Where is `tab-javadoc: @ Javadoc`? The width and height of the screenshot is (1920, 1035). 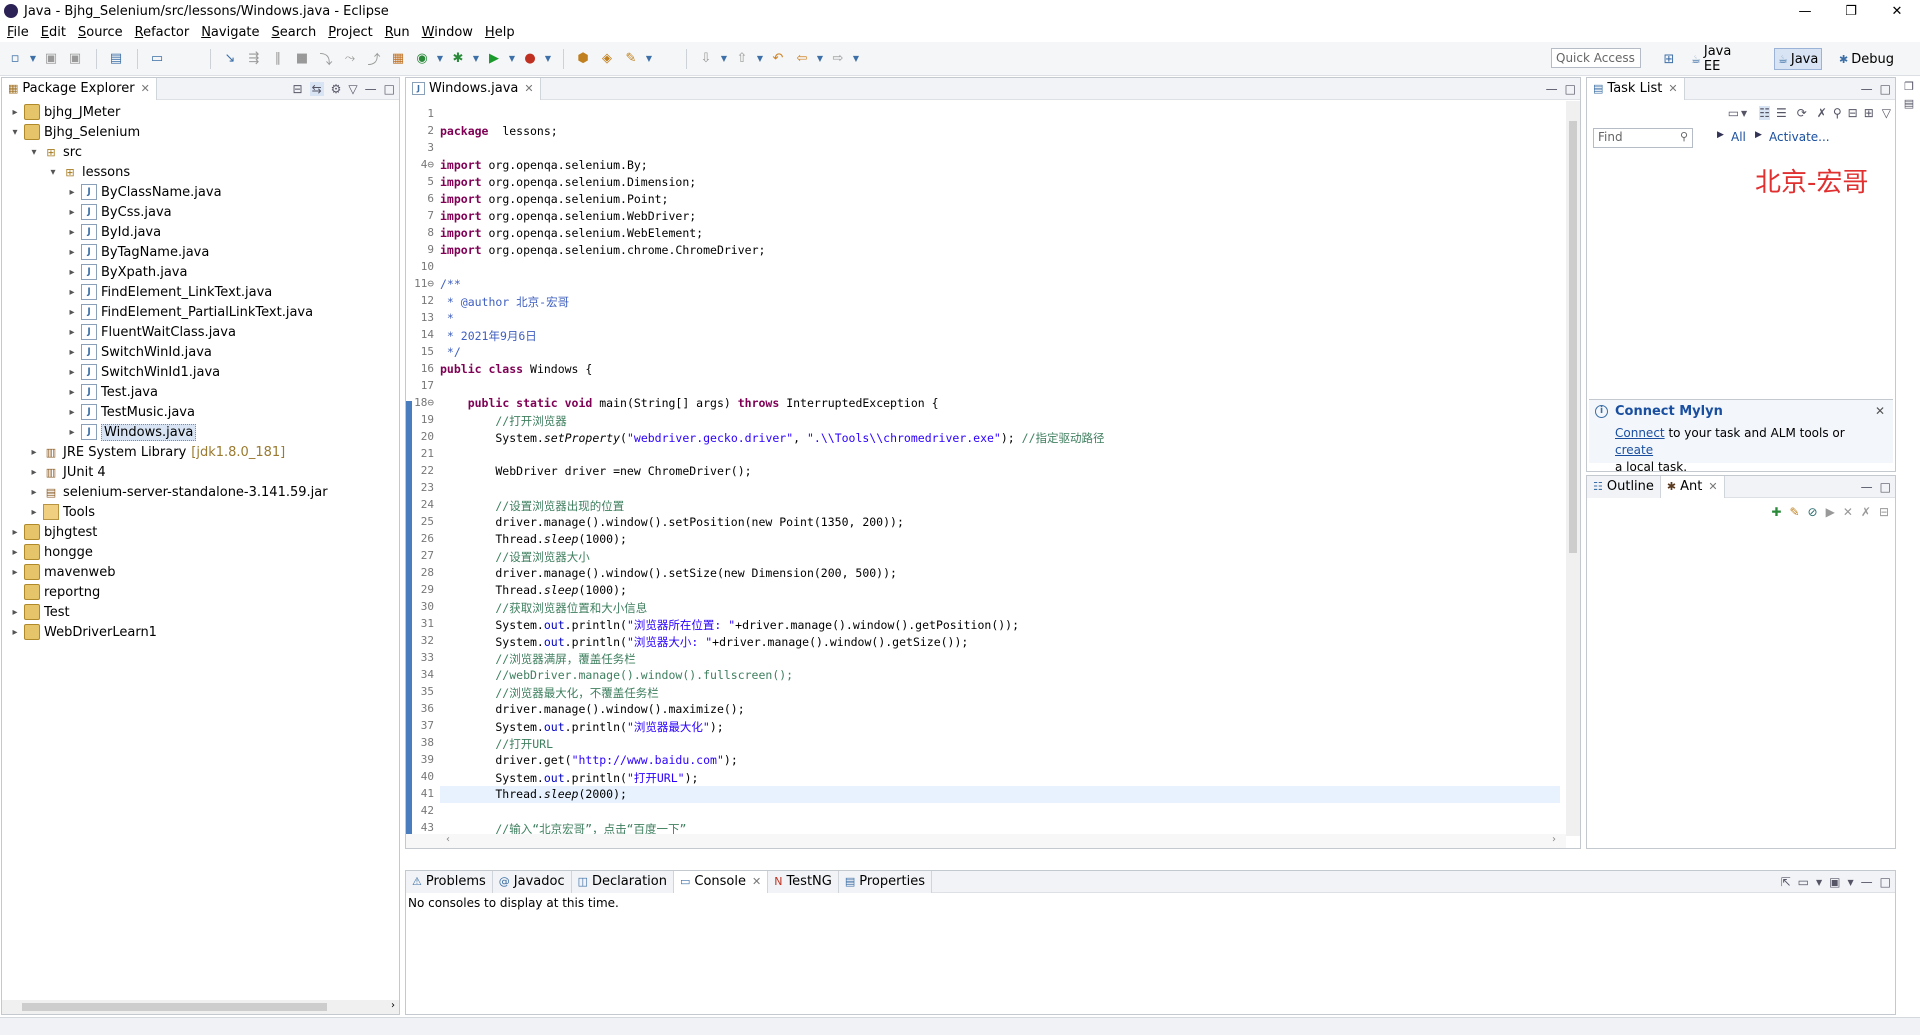 tab-javadoc: @ Javadoc is located at coordinates (532, 881).